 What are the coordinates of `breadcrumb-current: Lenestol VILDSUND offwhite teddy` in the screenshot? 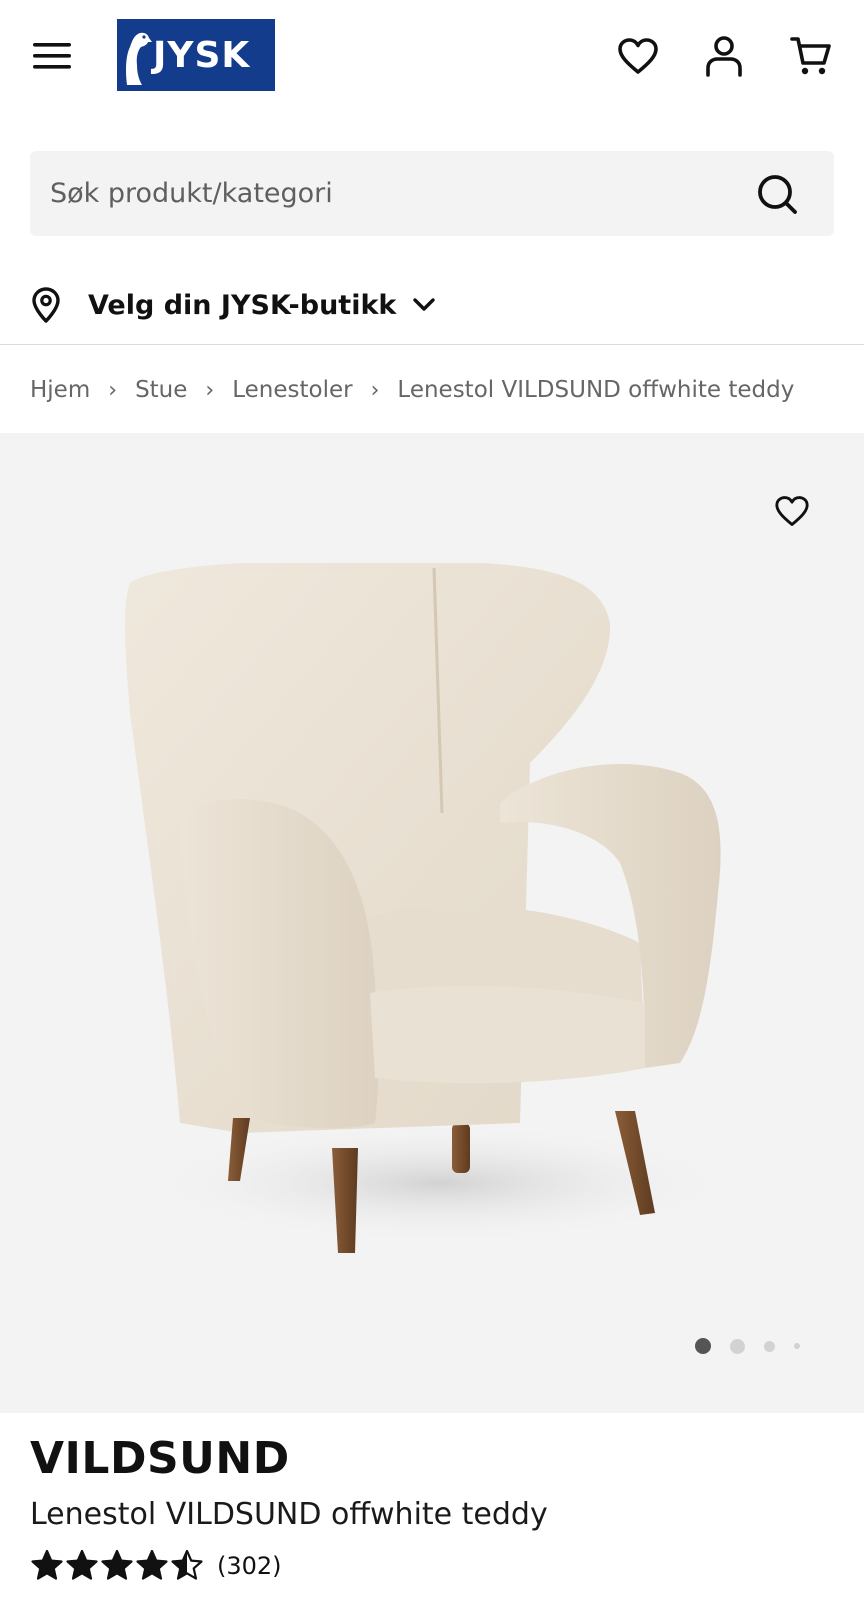 It's located at (596, 390).